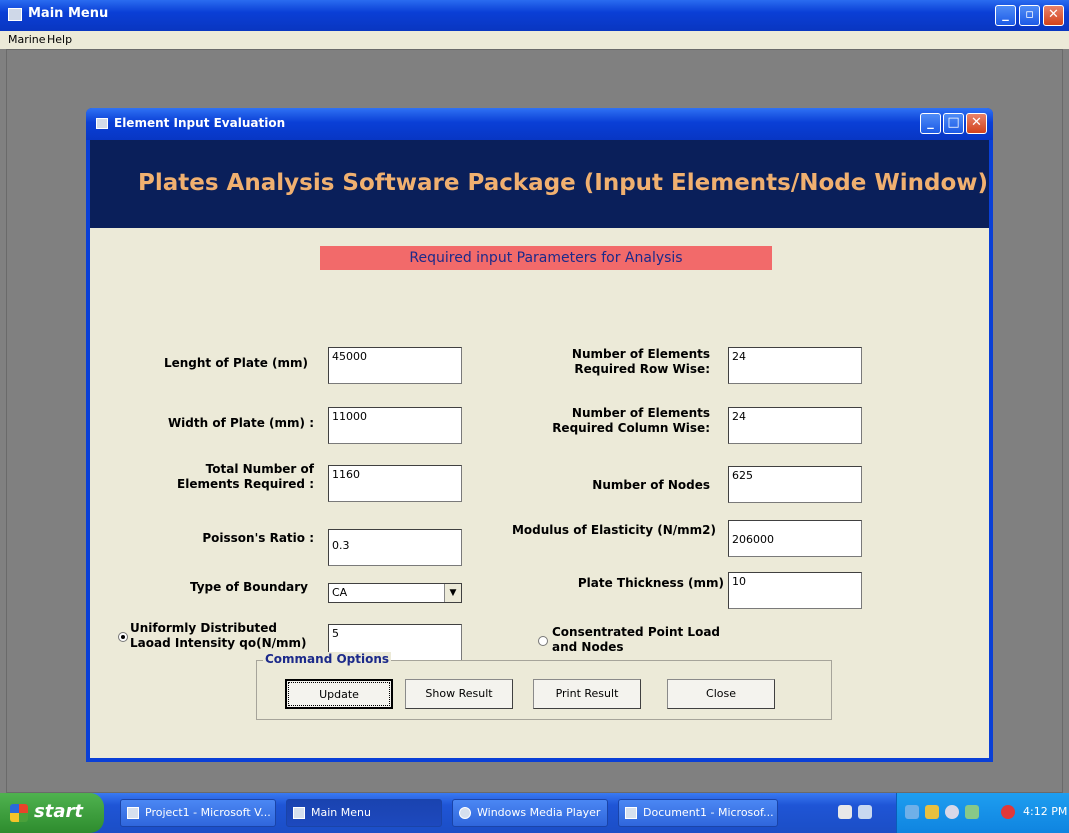 The width and height of the screenshot is (1069, 833). What do you see at coordinates (1053, 15) in the screenshot?
I see `close-button: ✕` at bounding box center [1053, 15].